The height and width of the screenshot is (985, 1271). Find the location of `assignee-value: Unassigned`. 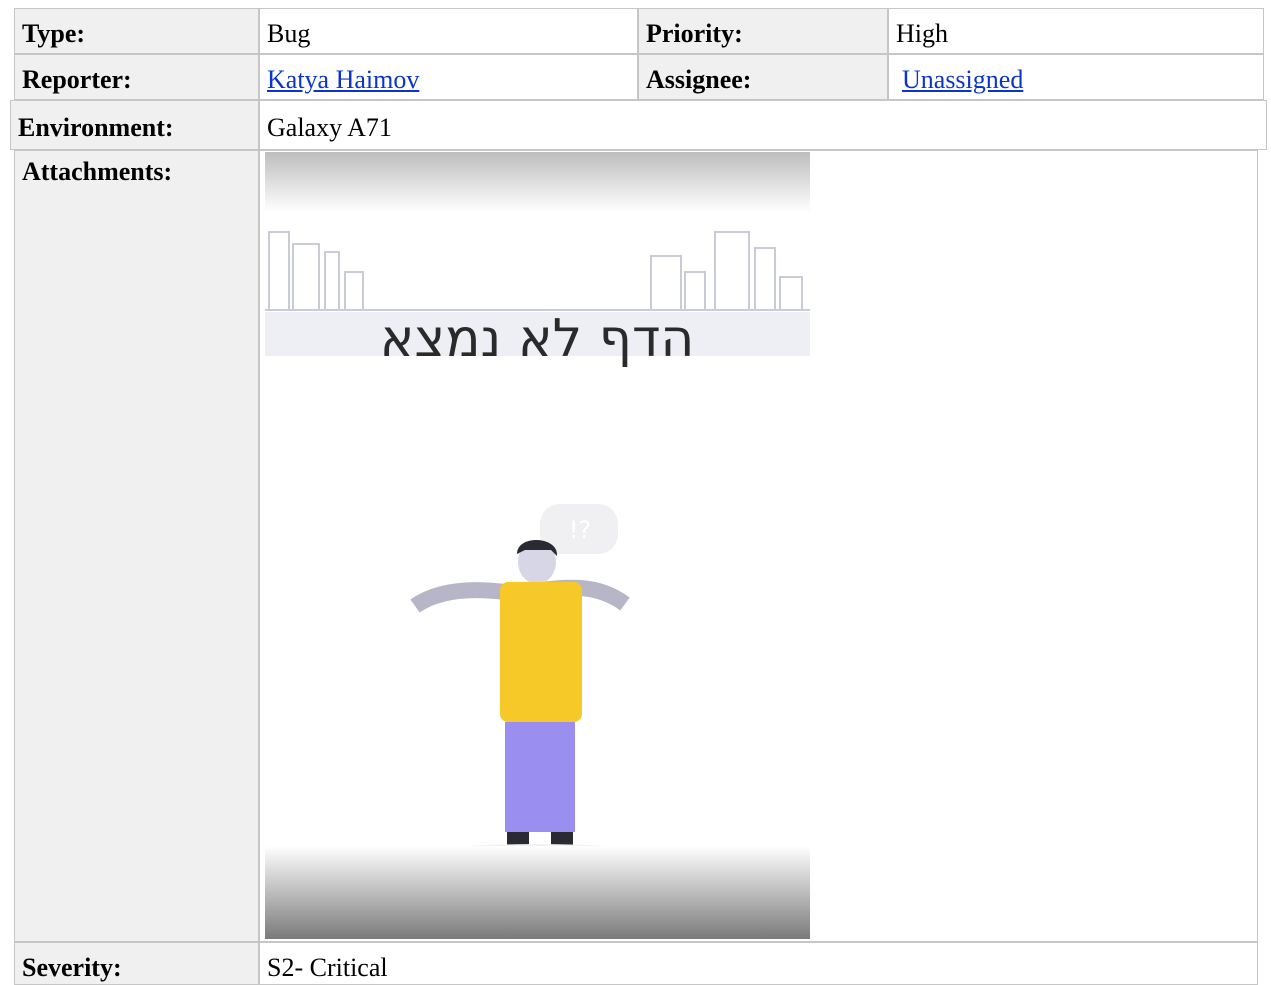

assignee-value: Unassigned is located at coordinates (1076, 77).